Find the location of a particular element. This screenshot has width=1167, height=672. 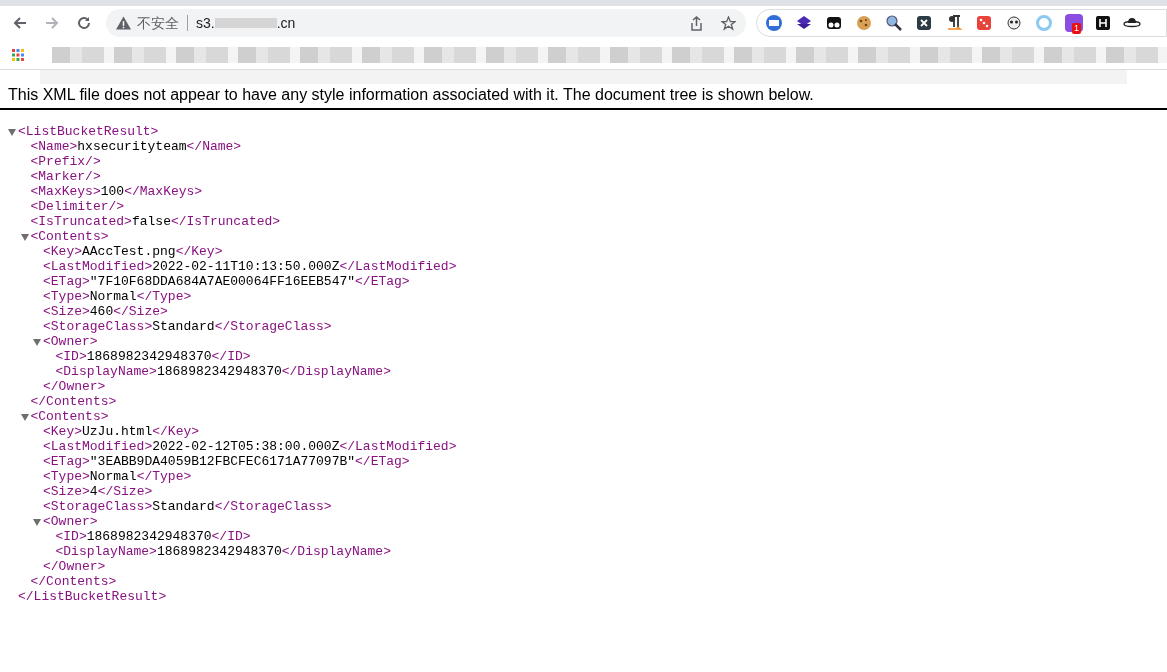

star-icon is located at coordinates (728, 23).